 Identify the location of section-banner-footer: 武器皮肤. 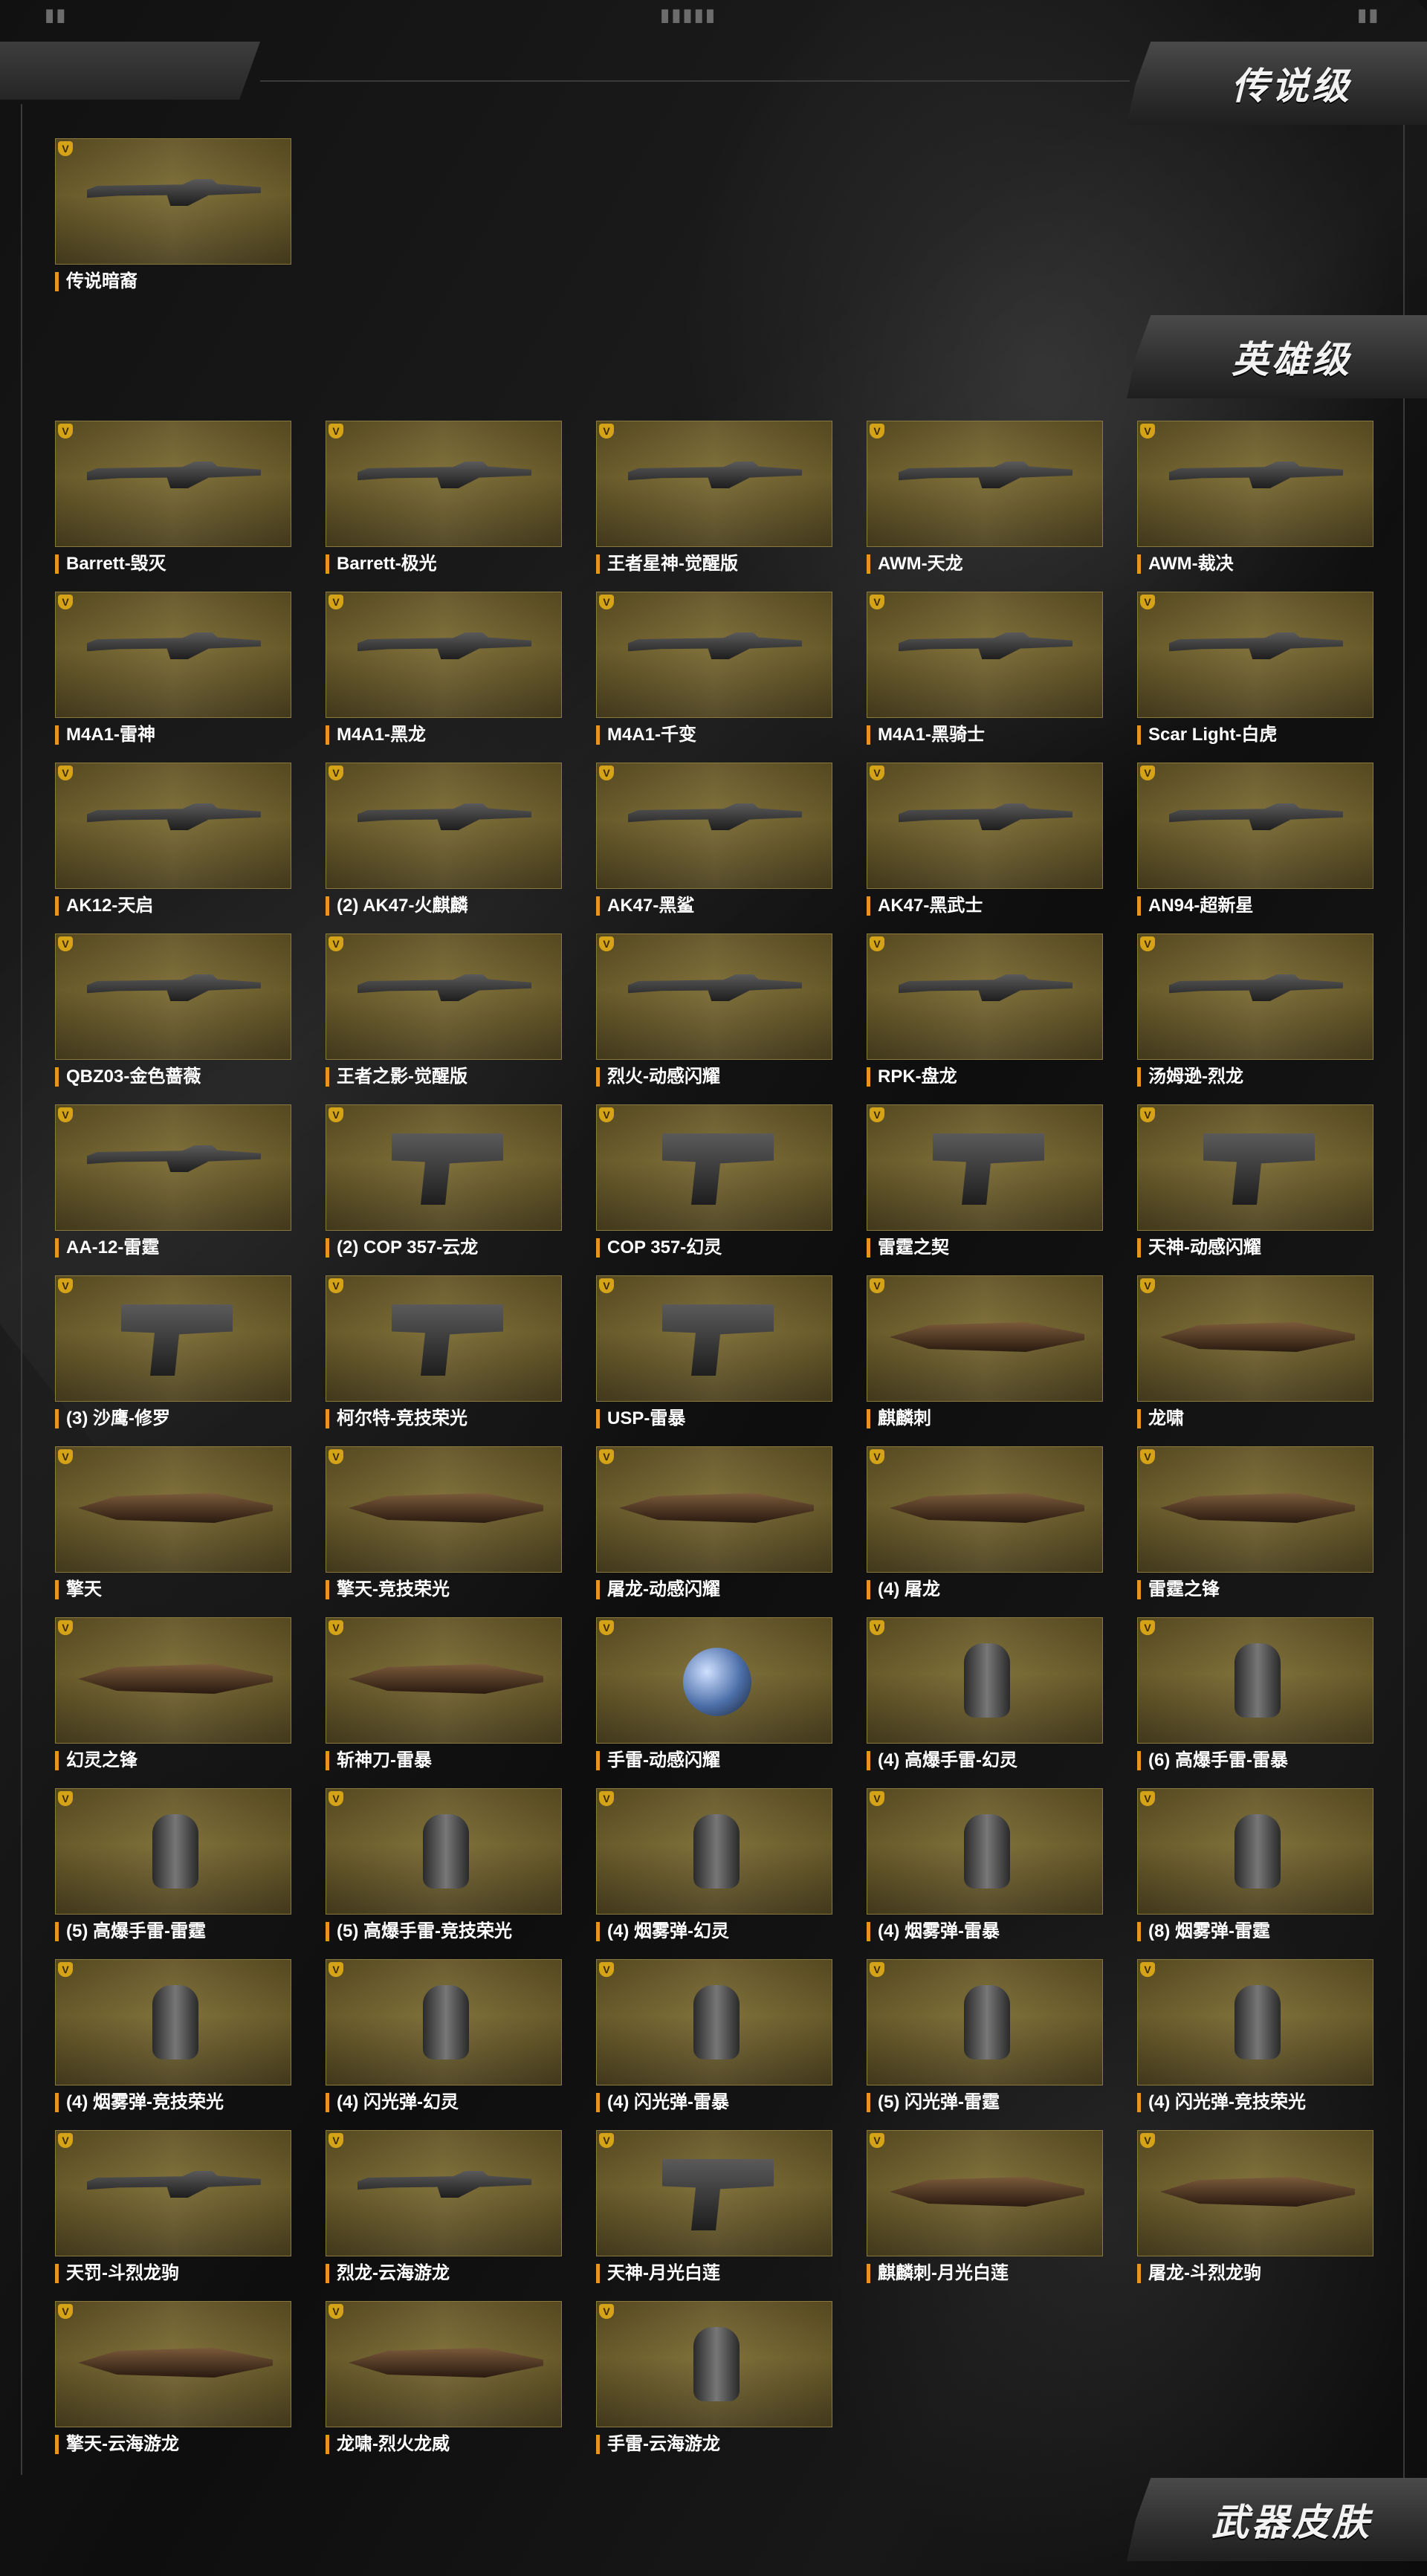
(1277, 2519).